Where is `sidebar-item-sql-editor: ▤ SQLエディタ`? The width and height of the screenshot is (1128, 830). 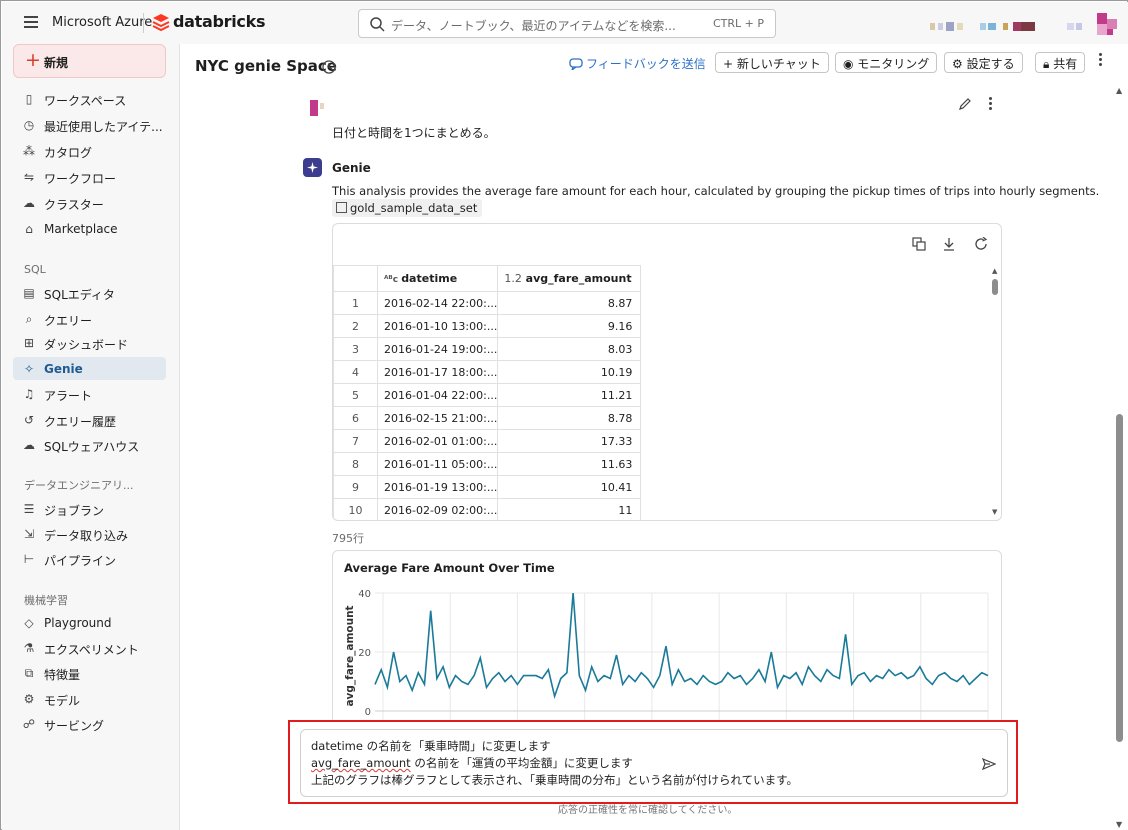 sidebar-item-sql-editor: ▤ SQLエディタ is located at coordinates (89, 292).